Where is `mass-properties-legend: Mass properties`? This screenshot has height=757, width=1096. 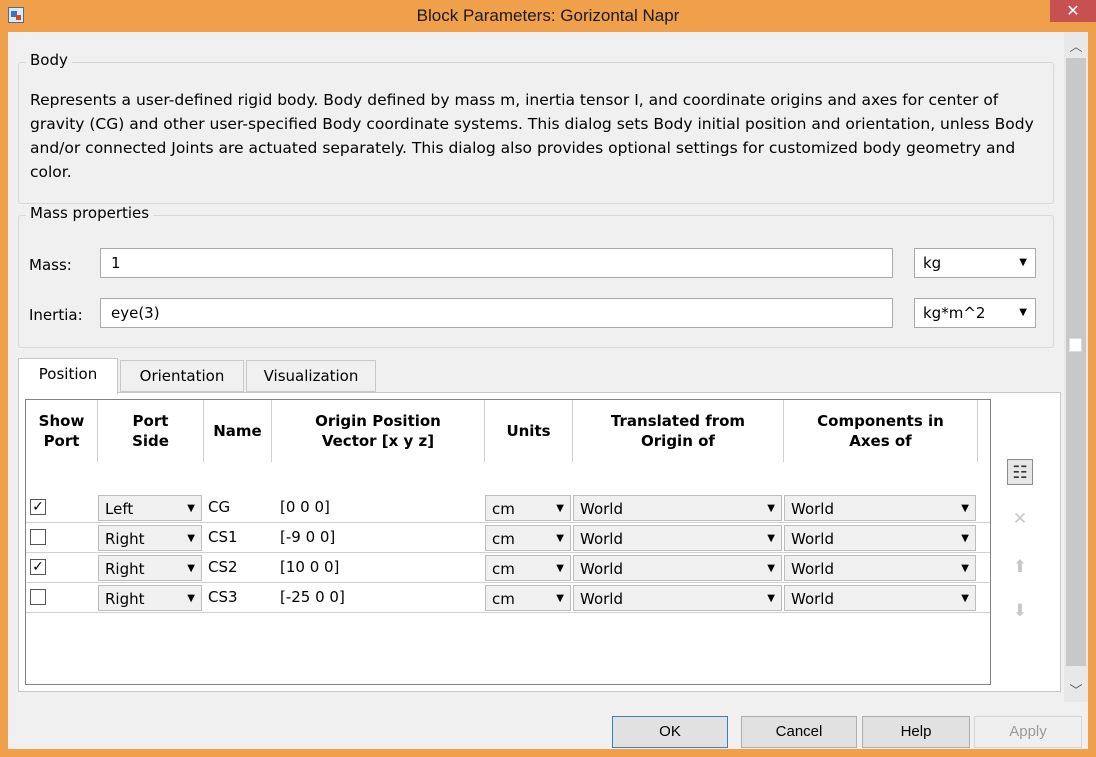
mass-properties-legend: Mass properties is located at coordinates (90, 213).